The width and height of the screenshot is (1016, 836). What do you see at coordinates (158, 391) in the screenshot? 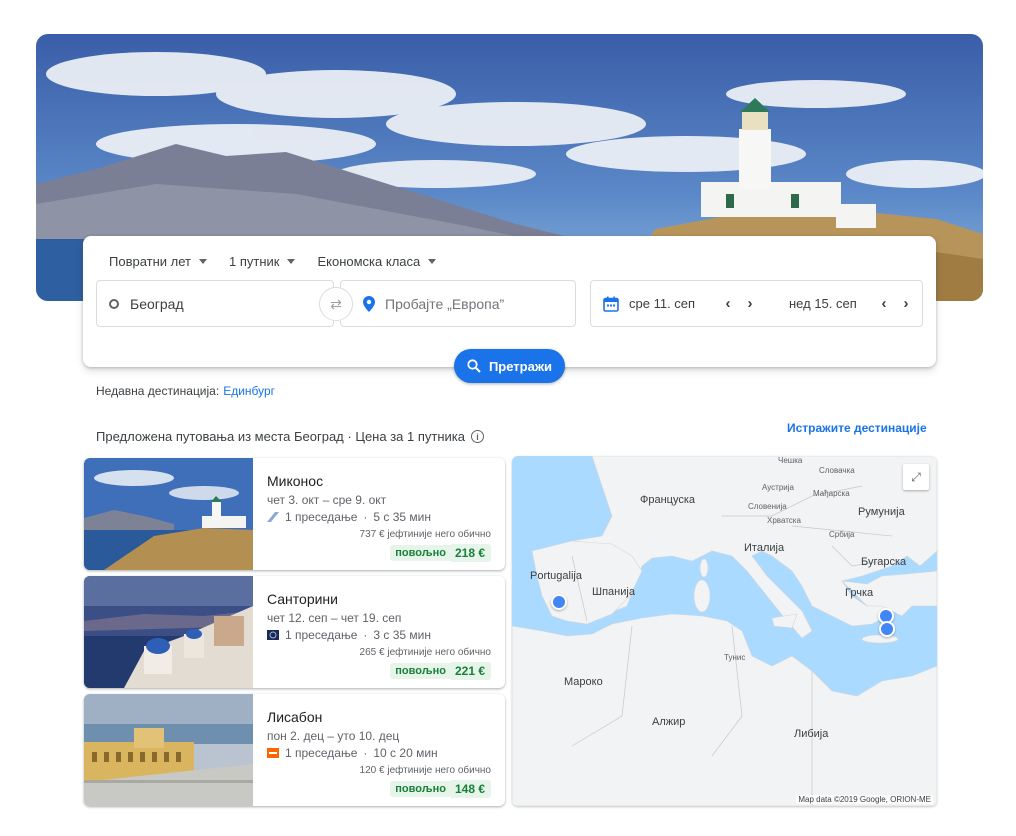
I see `recent-label: Недавна дестинација:` at bounding box center [158, 391].